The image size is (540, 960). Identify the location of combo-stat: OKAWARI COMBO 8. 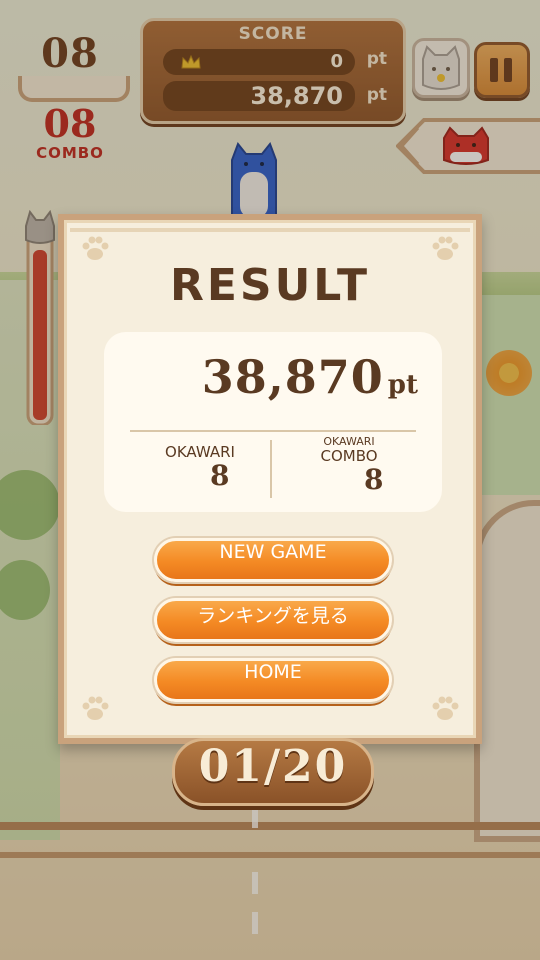
(349, 466).